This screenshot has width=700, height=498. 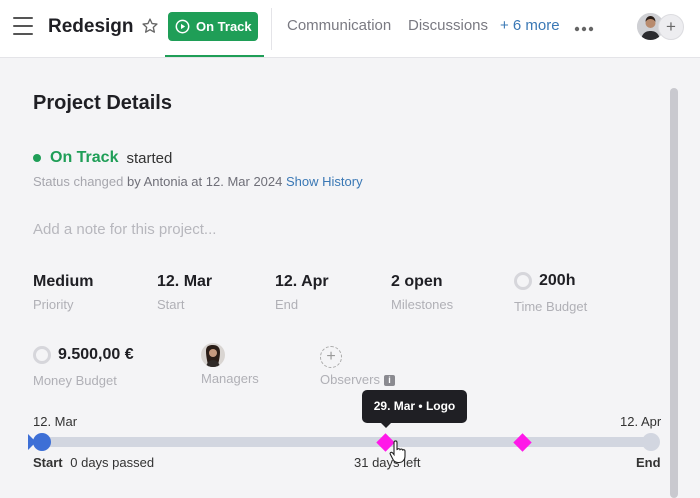 I want to click on timeline-track, so click(x=346, y=442).